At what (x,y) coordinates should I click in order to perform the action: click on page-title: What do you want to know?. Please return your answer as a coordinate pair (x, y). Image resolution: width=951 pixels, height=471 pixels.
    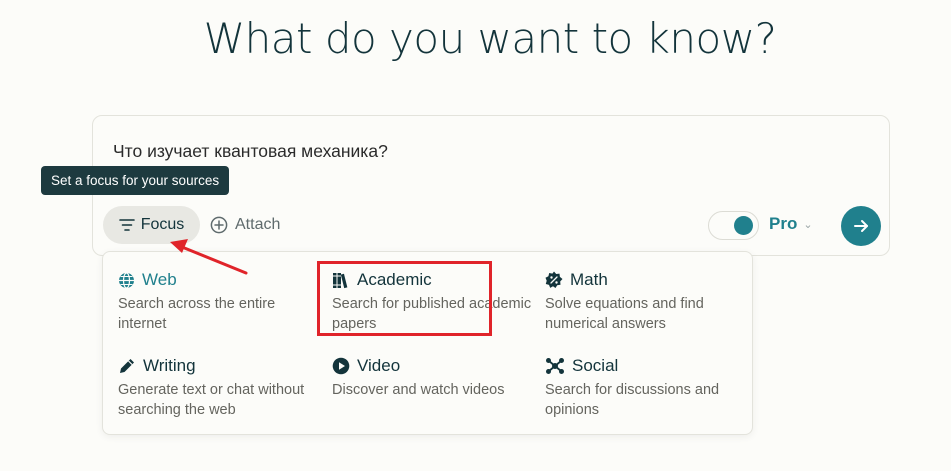
    Looking at the image, I should click on (490, 38).